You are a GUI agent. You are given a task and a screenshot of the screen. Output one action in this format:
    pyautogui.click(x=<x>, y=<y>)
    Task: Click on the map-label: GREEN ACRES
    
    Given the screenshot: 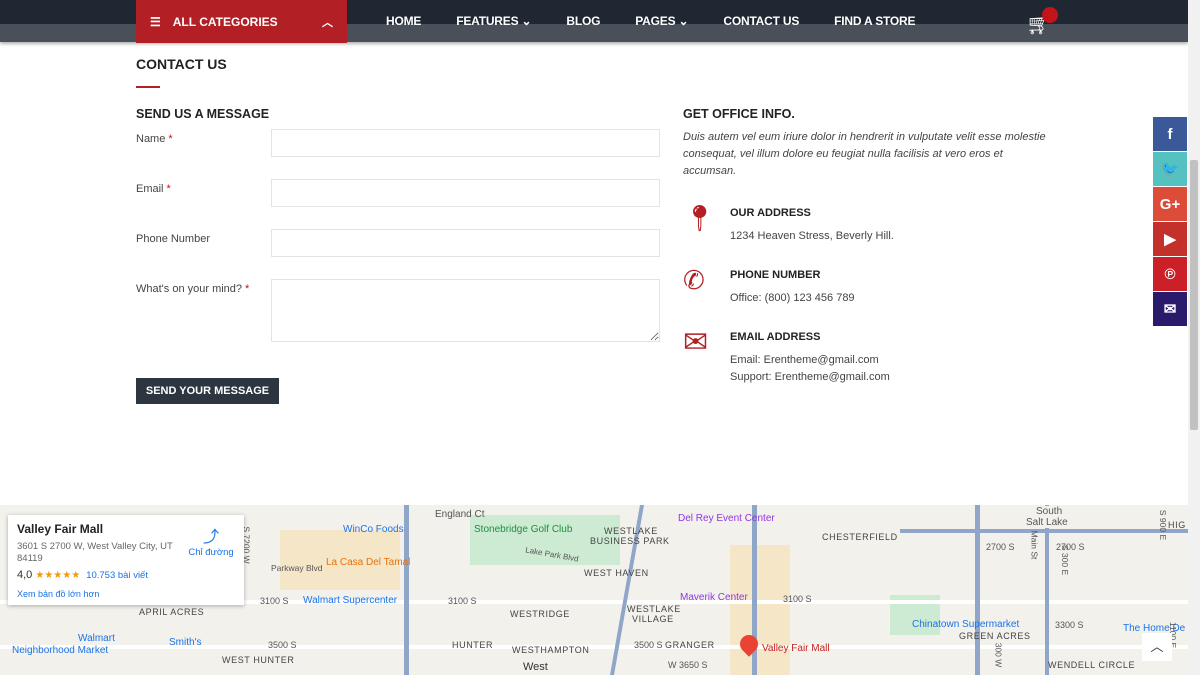 What is the action you would take?
    pyautogui.click(x=995, y=636)
    